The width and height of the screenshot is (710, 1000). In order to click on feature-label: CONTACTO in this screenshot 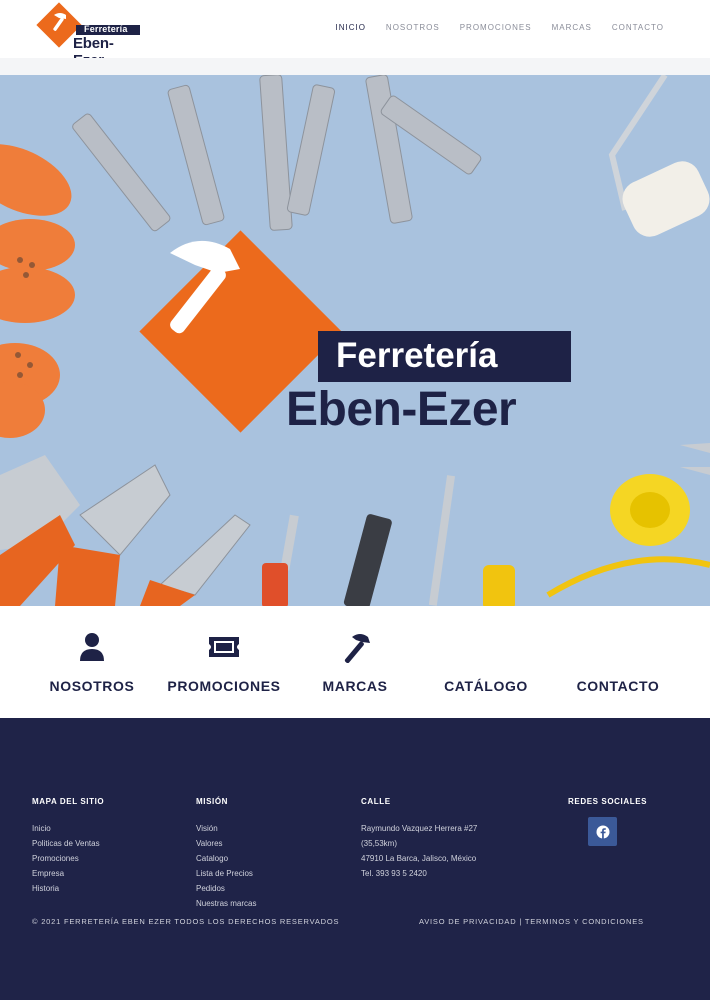, I will do `click(618, 686)`.